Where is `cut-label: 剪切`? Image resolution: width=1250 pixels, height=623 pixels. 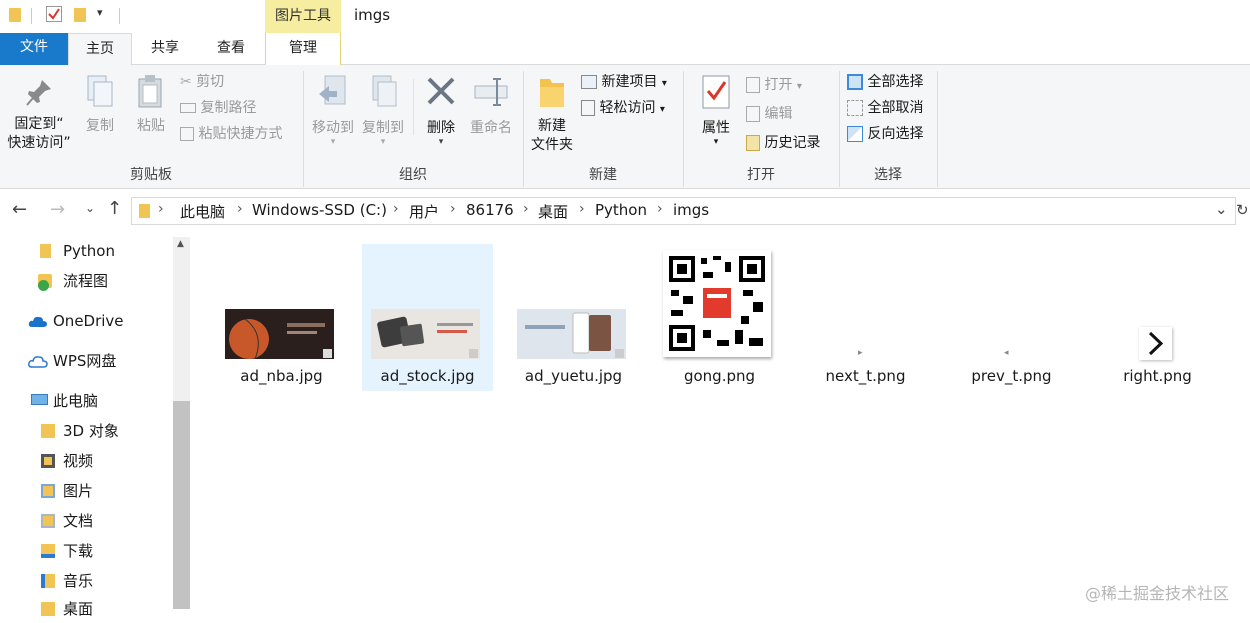
cut-label: 剪切 is located at coordinates (210, 82).